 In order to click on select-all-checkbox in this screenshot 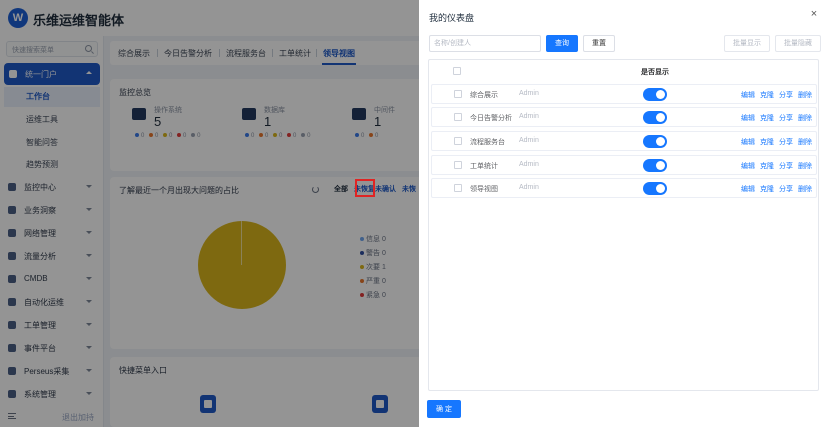, I will do `click(457, 71)`.